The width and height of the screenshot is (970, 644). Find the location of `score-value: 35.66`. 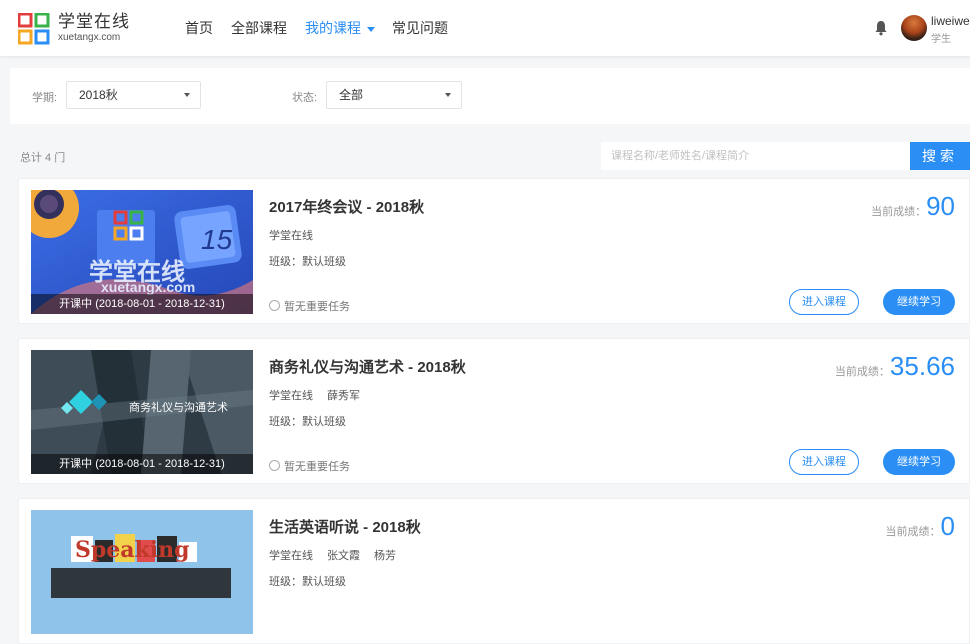

score-value: 35.66 is located at coordinates (922, 366).